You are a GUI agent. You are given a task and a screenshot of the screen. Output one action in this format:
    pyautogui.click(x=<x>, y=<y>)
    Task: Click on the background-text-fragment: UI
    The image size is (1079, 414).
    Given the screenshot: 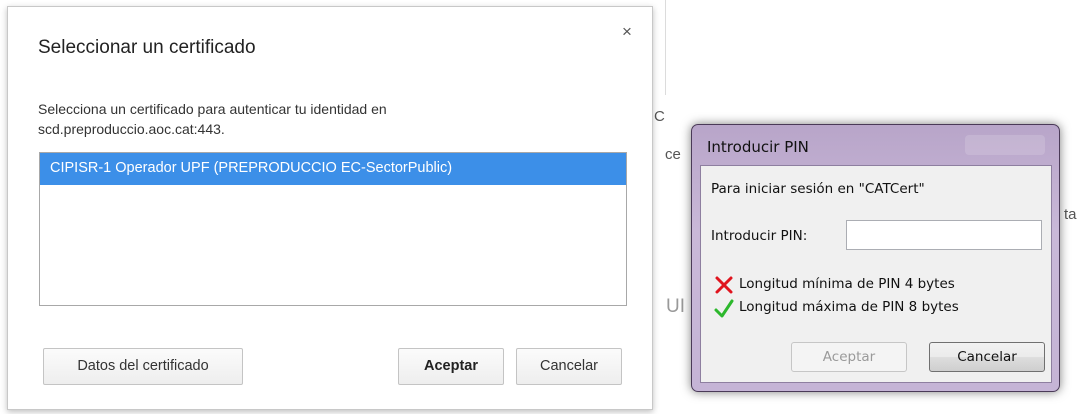 What is the action you would take?
    pyautogui.click(x=675, y=306)
    